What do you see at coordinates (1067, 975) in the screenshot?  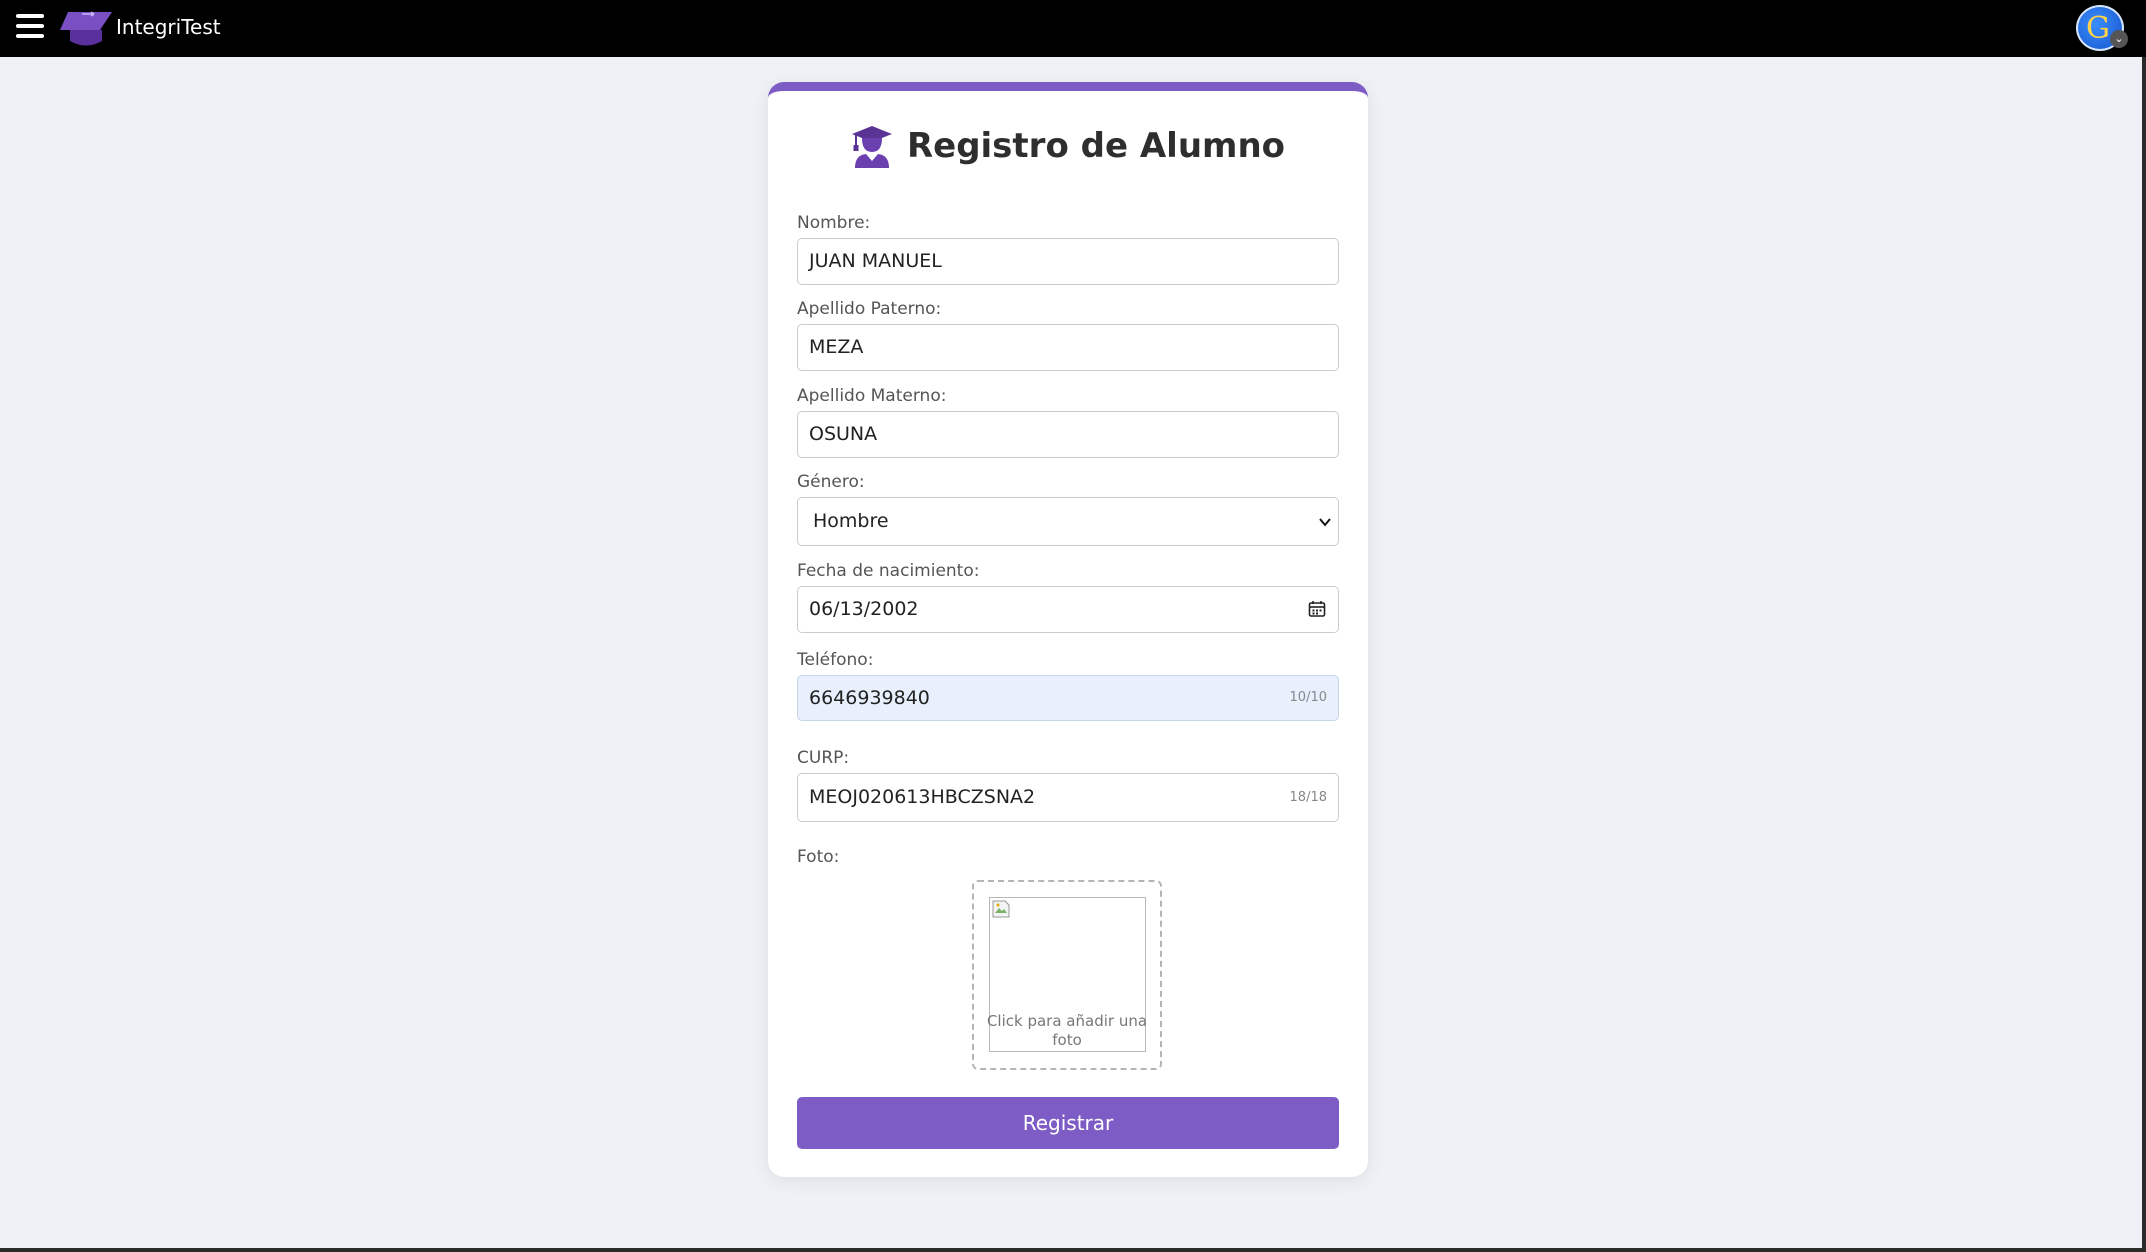 I see `photo-upload-area: Click para añadir una foto` at bounding box center [1067, 975].